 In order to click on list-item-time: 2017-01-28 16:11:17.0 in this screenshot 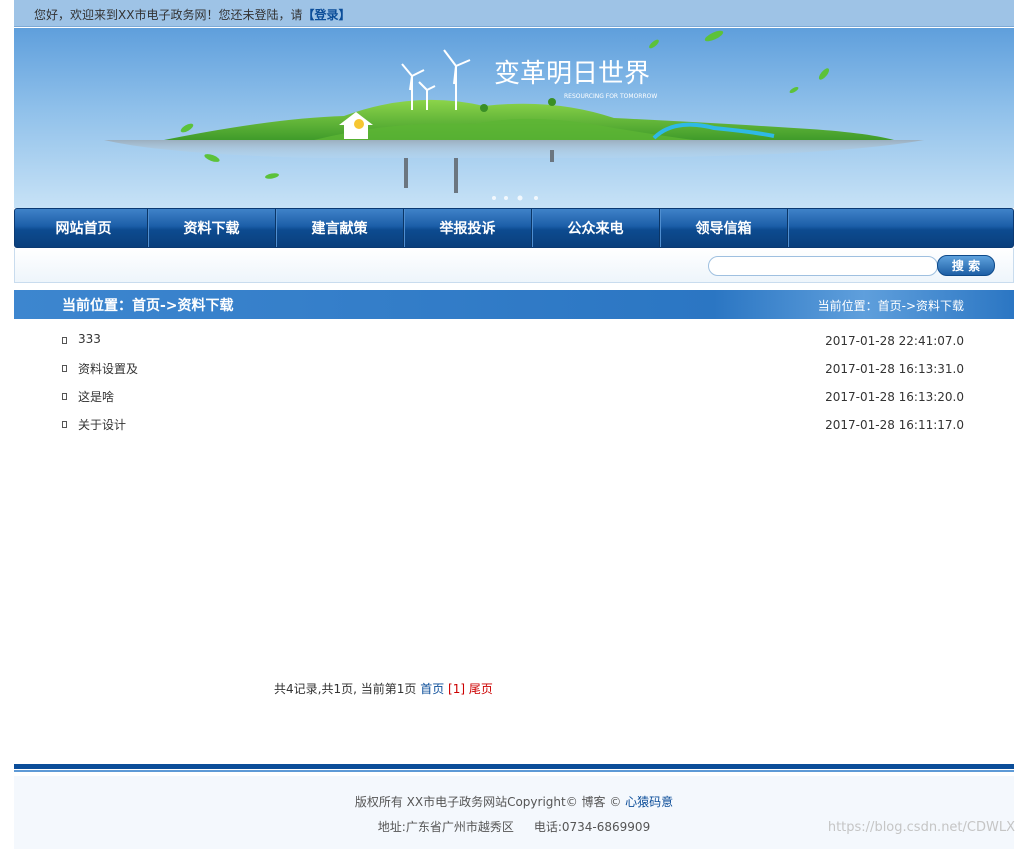, I will do `click(894, 425)`.